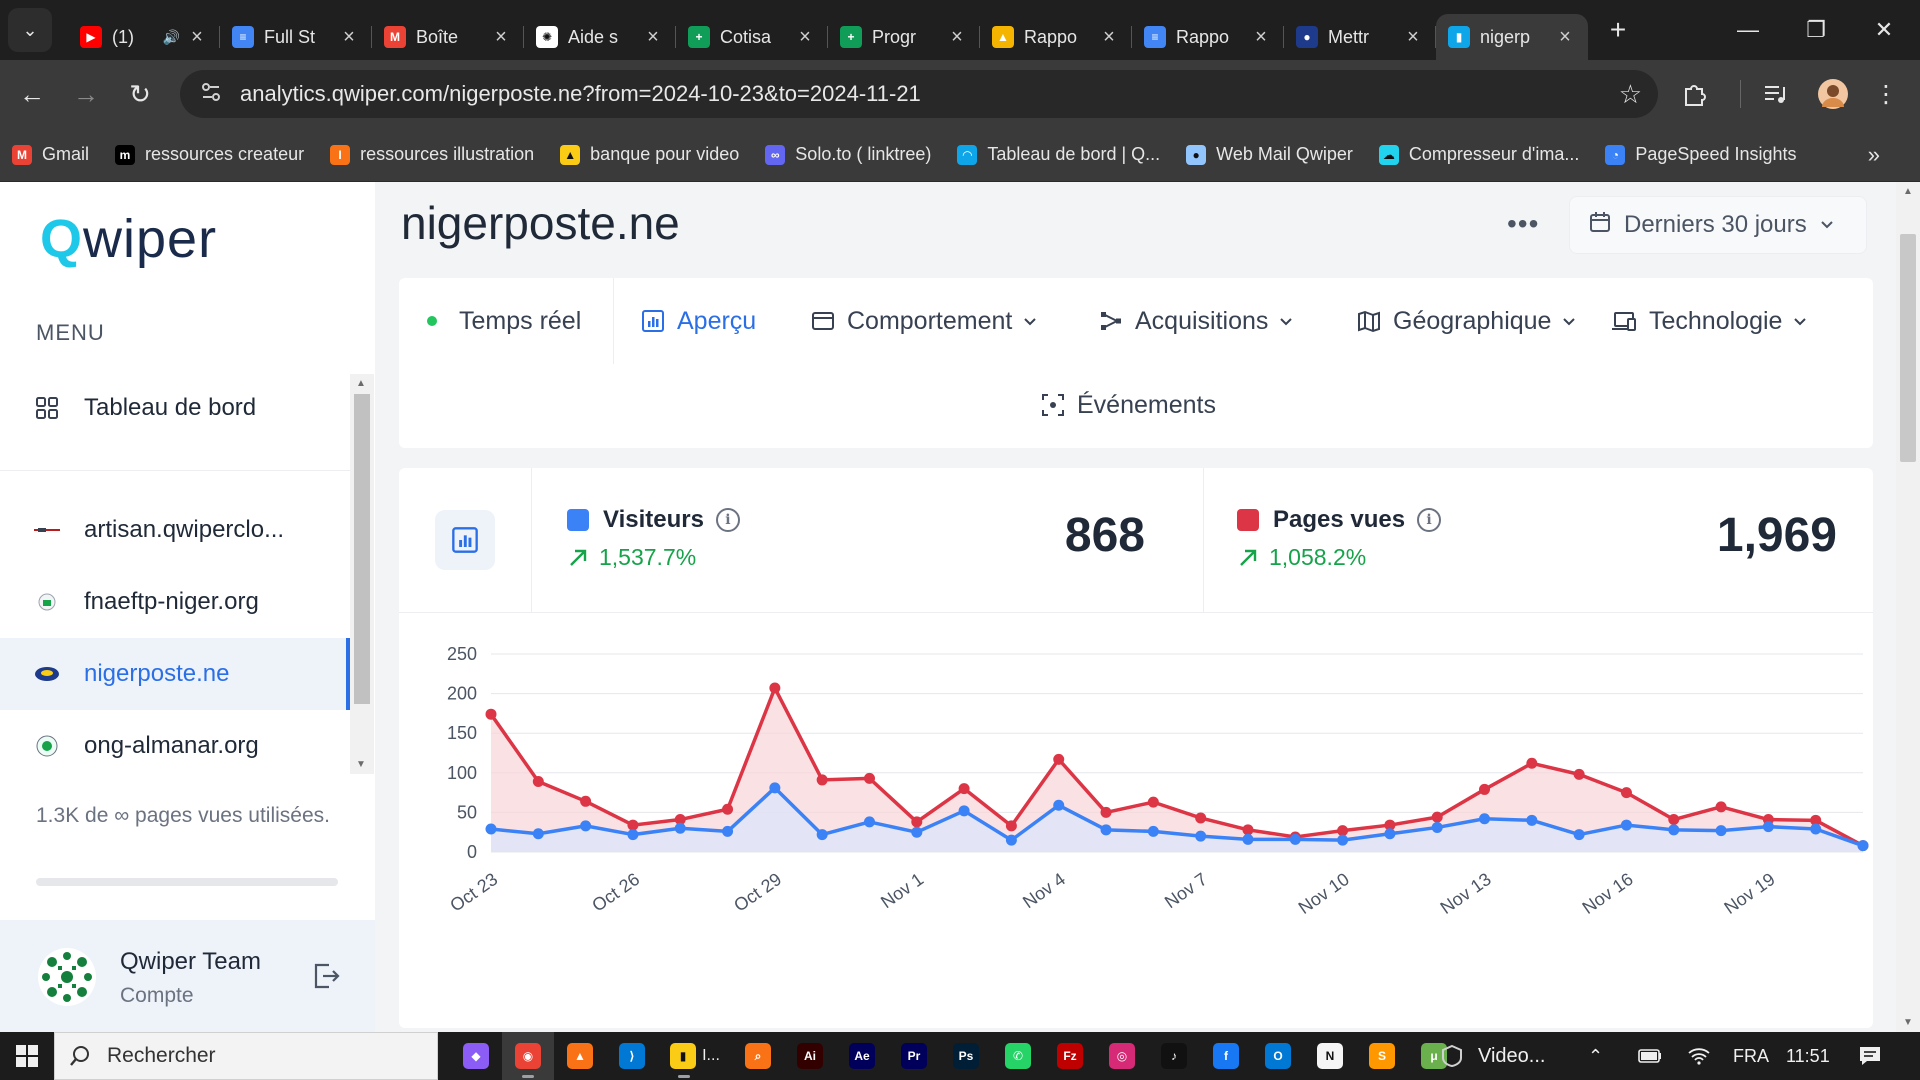 The height and width of the screenshot is (1080, 1920). I want to click on browser-tab: + Progr ×, so click(904, 37).